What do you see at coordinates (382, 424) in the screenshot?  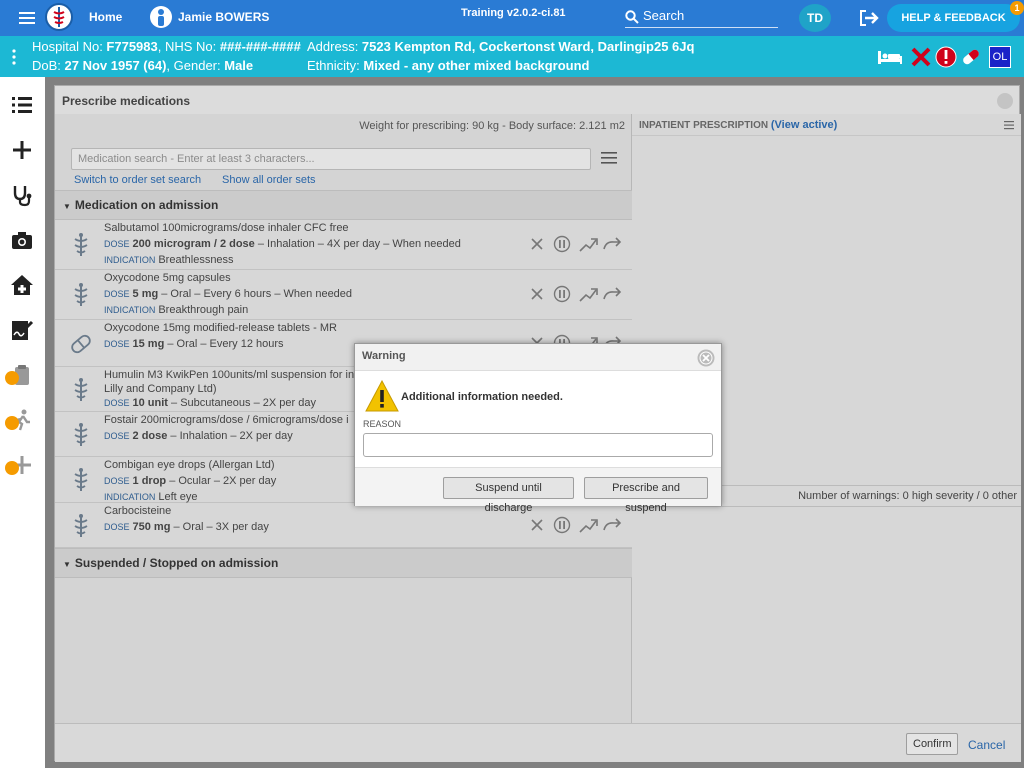 I see `reason-label: REASON` at bounding box center [382, 424].